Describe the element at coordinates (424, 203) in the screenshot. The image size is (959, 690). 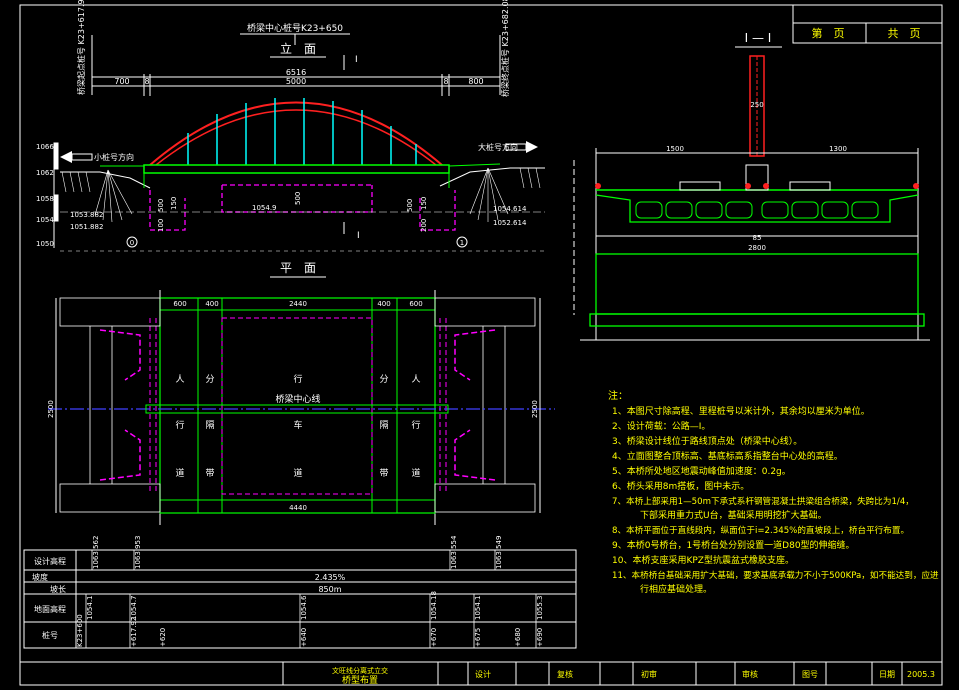
I see `dim-150-b: 150` at that location.